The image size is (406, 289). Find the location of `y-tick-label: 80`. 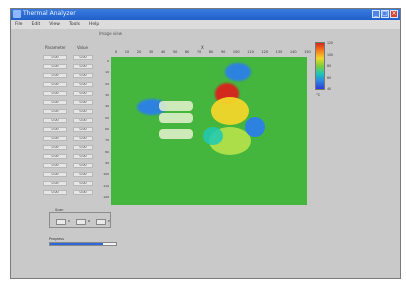

y-tick-label: 80 is located at coordinates (107, 151).